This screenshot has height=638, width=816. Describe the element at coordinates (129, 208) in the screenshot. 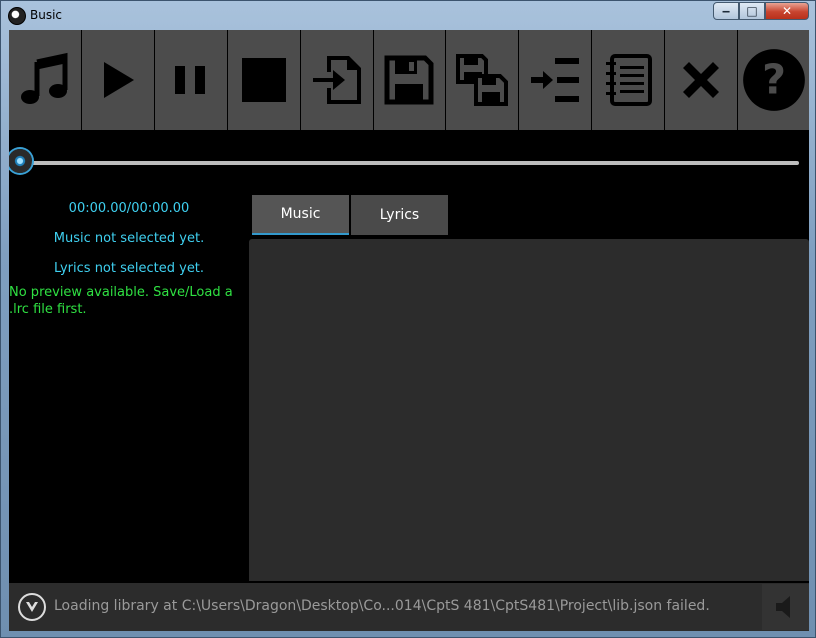

I see `time-display: 00:00.00/00:00.00` at that location.